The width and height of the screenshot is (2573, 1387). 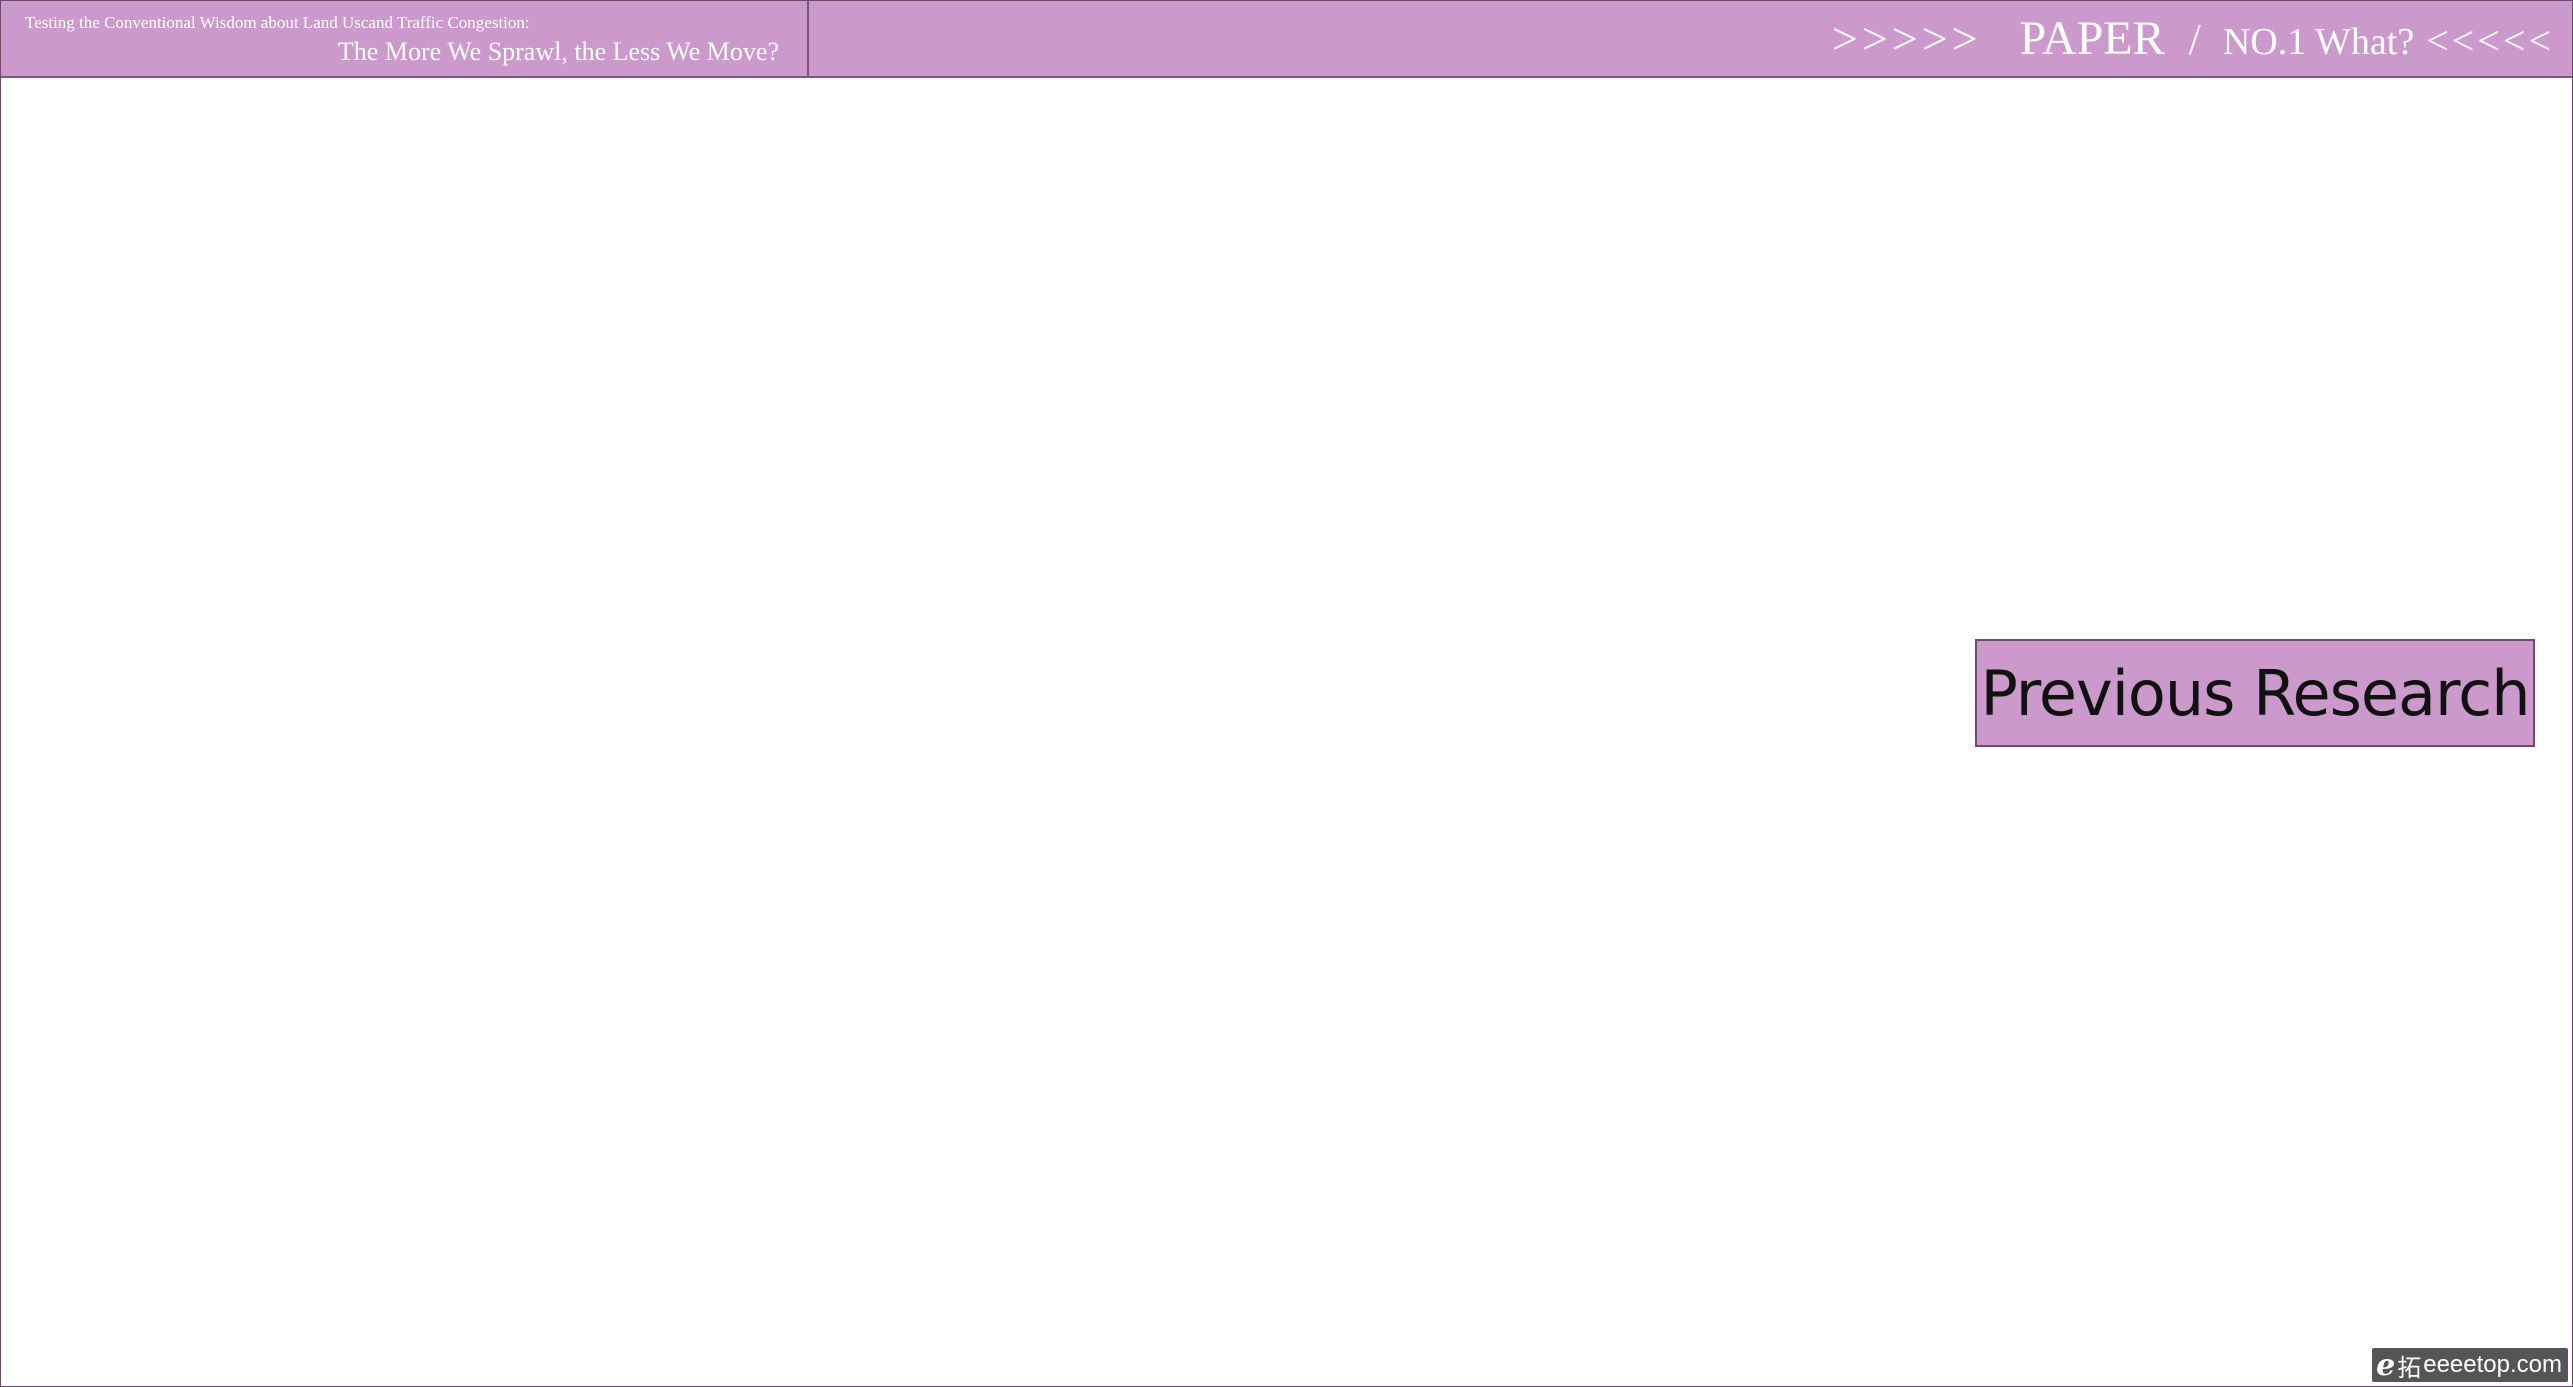 I want to click on arrows-right-icon: <<<<<, so click(x=2490, y=40).